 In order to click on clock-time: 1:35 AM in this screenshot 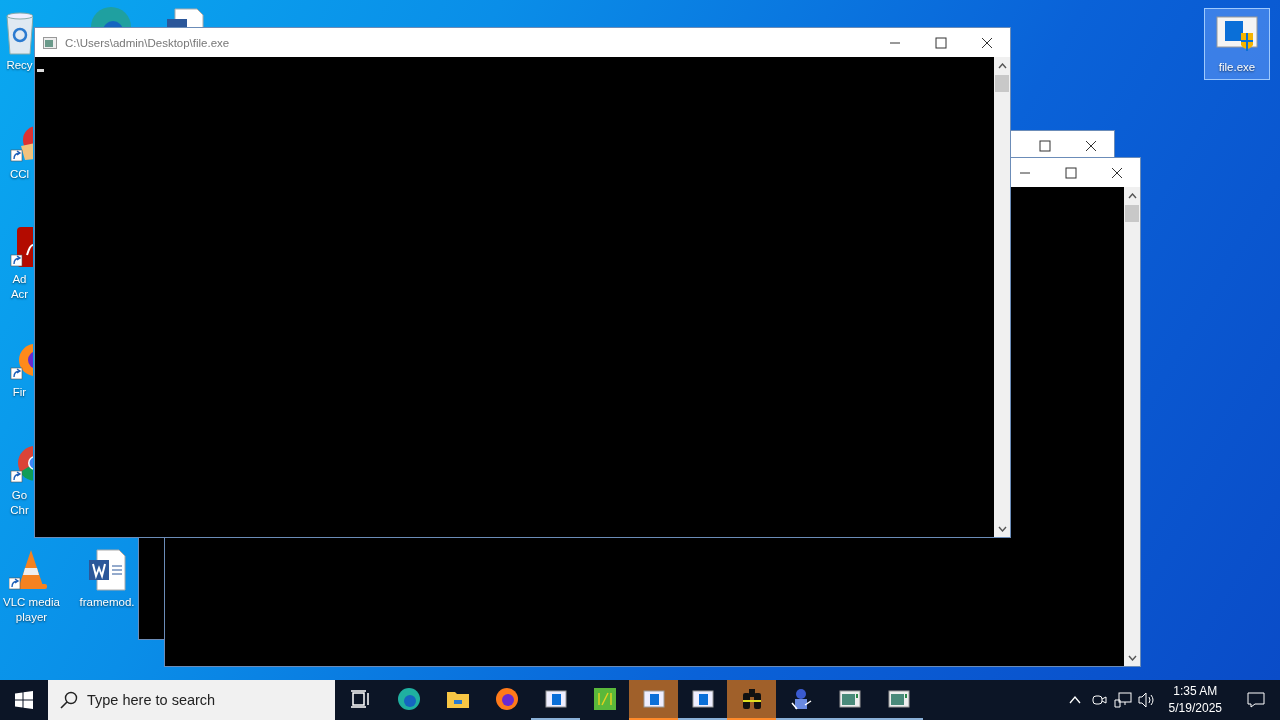, I will do `click(1195, 691)`.